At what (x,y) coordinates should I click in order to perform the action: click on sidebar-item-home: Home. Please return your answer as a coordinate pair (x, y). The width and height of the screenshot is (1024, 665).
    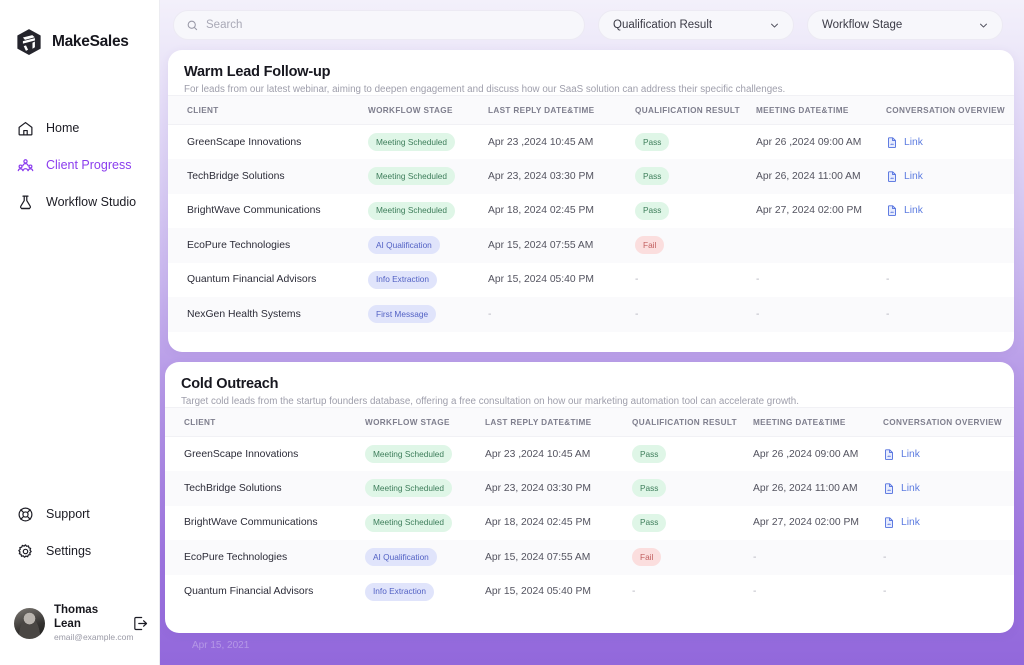
    Looking at the image, I should click on (79, 128).